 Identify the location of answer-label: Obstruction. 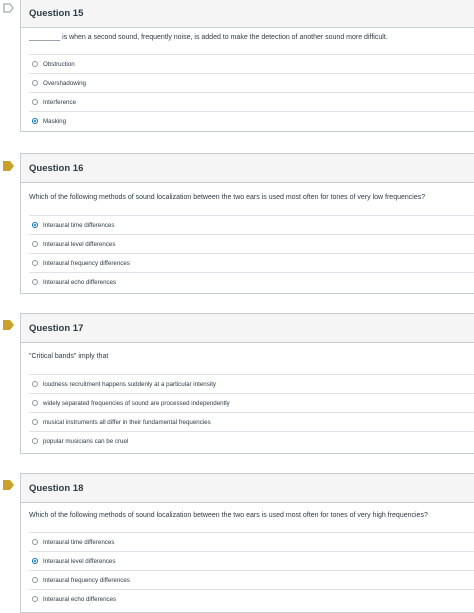
(59, 64).